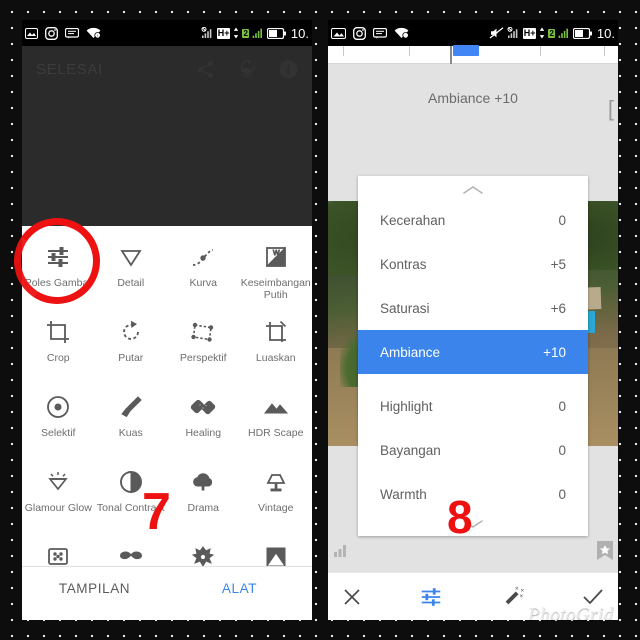 This screenshot has width=640, height=640. What do you see at coordinates (203, 482) in the screenshot?
I see `cloud-drama-icon` at bounding box center [203, 482].